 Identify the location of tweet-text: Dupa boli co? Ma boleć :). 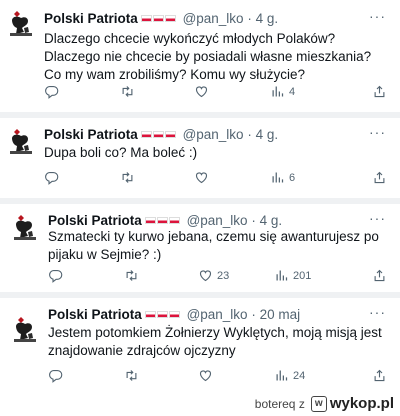
(121, 152).